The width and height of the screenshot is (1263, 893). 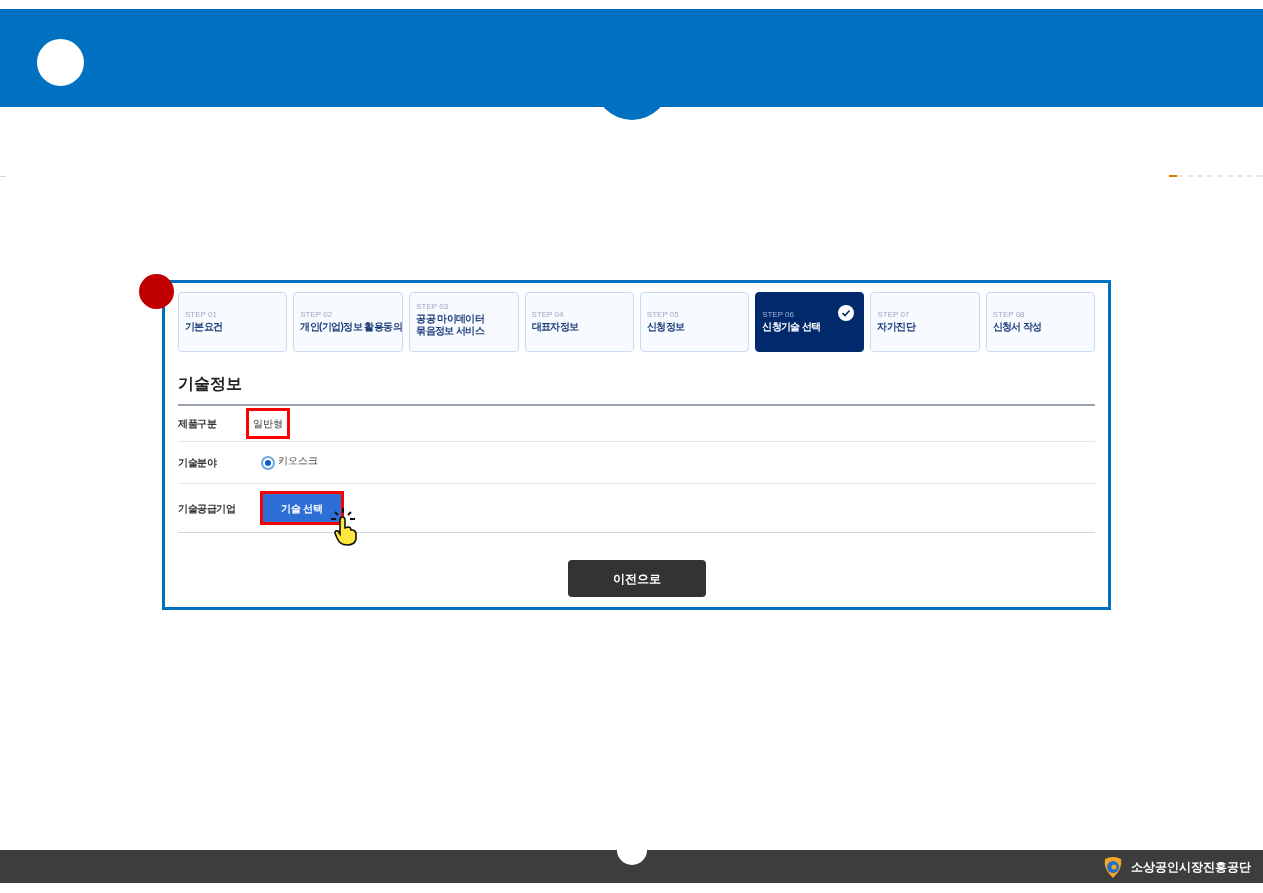 What do you see at coordinates (893, 315) in the screenshot?
I see `step-label: STEP 07` at bounding box center [893, 315].